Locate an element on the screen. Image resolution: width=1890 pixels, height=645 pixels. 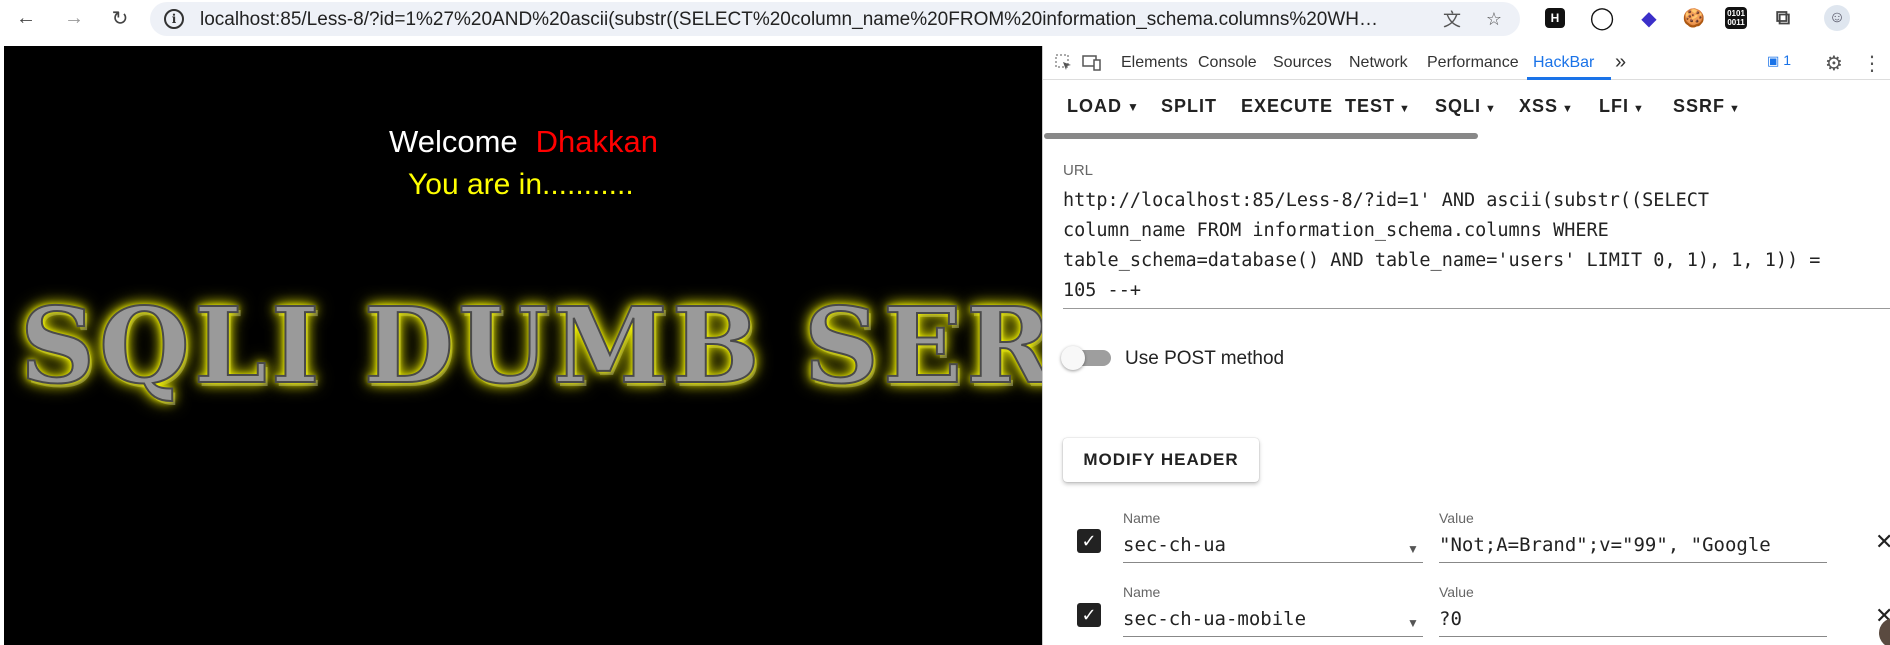
header-name-input: sec-ch-ua-mobile is located at coordinates (1253, 619).